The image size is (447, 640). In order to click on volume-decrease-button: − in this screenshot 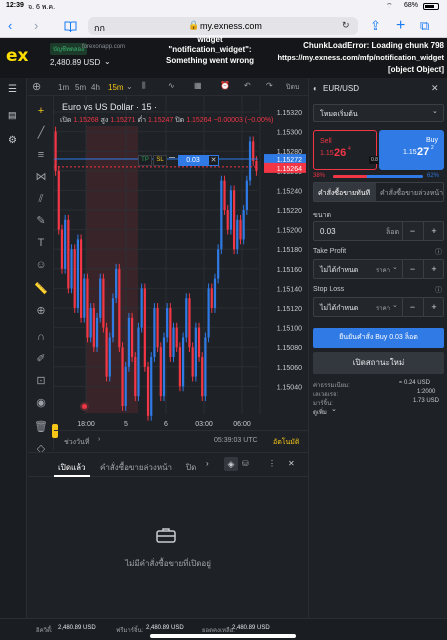, I will do `click(412, 231)`.